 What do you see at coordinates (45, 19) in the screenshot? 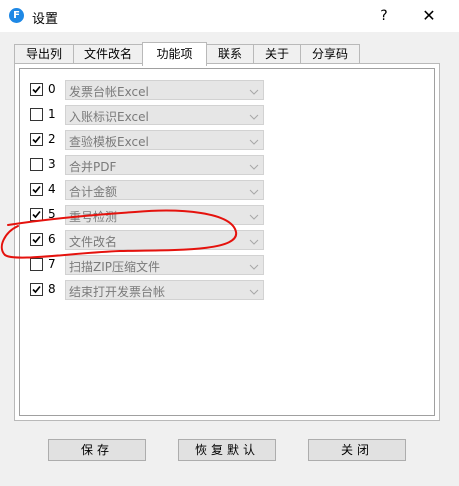
I see `window-title: 设置` at bounding box center [45, 19].